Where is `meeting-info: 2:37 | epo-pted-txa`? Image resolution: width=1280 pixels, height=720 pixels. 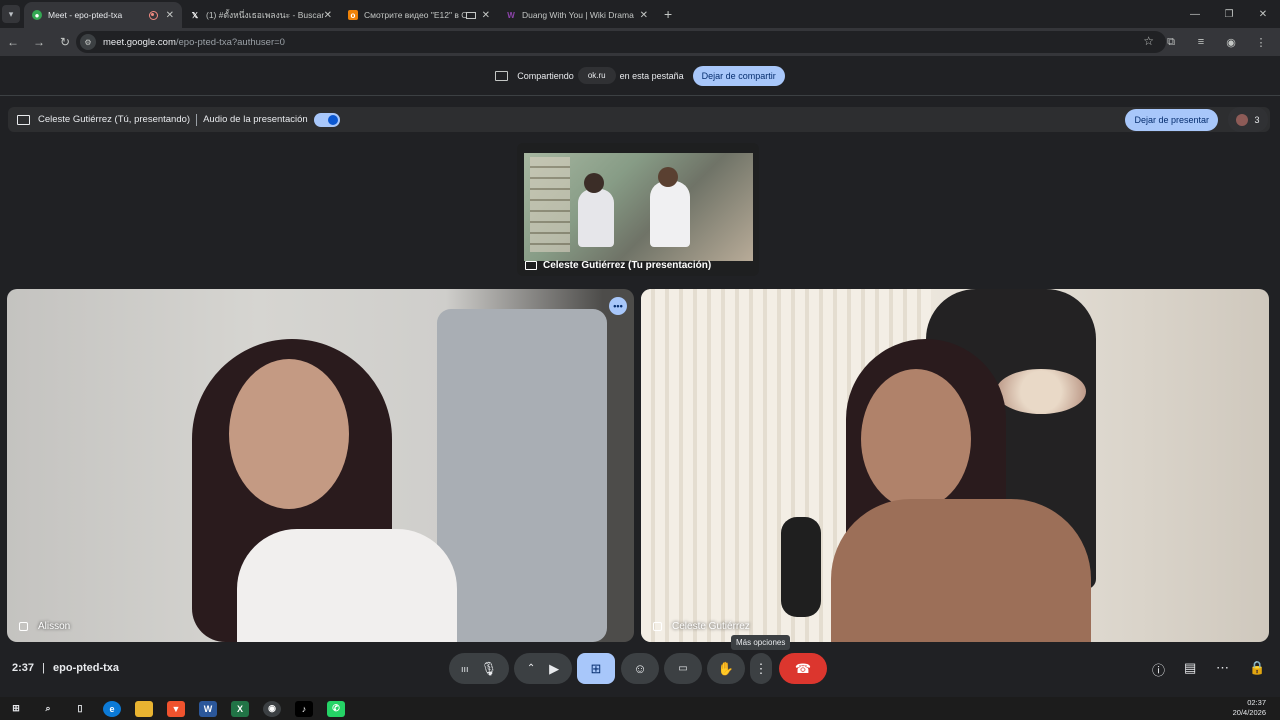
meeting-info: 2:37 | epo-pted-txa is located at coordinates (65, 668).